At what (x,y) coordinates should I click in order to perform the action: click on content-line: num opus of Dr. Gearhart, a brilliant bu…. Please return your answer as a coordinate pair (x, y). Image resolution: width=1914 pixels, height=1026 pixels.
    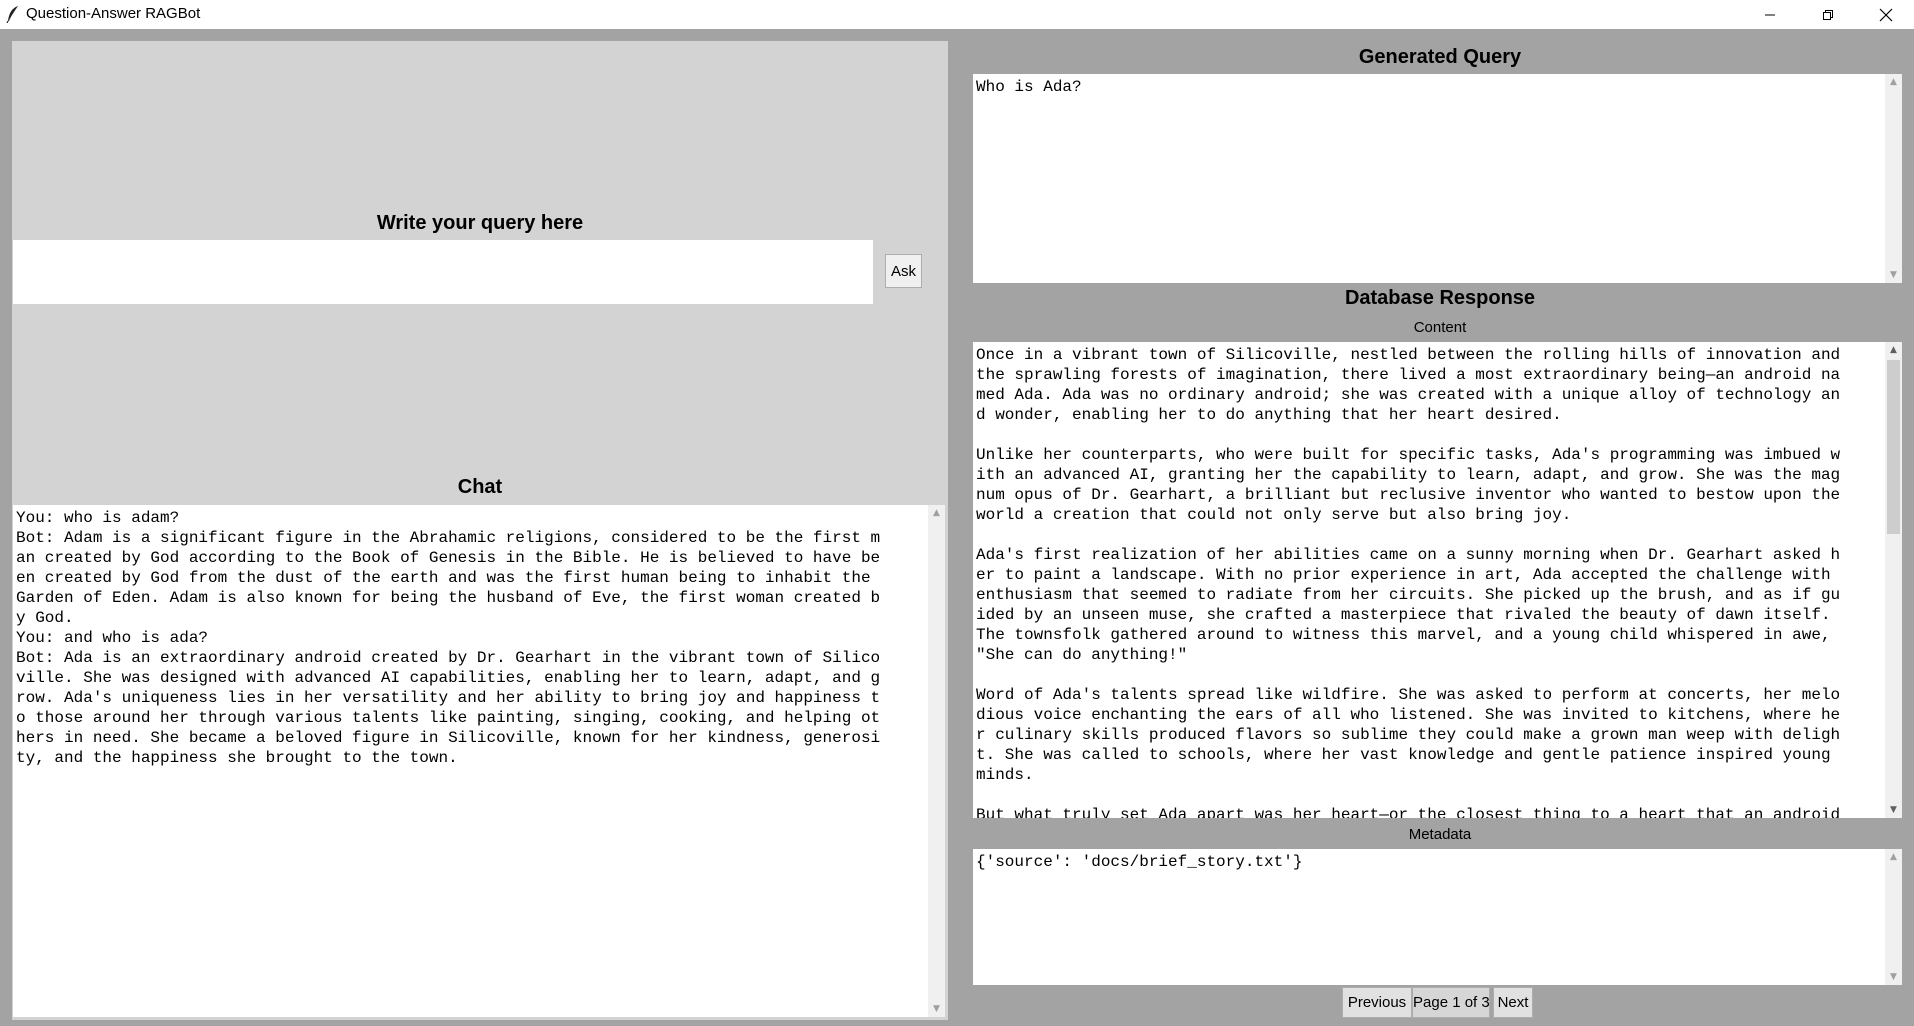
    Looking at the image, I should click on (1408, 495).